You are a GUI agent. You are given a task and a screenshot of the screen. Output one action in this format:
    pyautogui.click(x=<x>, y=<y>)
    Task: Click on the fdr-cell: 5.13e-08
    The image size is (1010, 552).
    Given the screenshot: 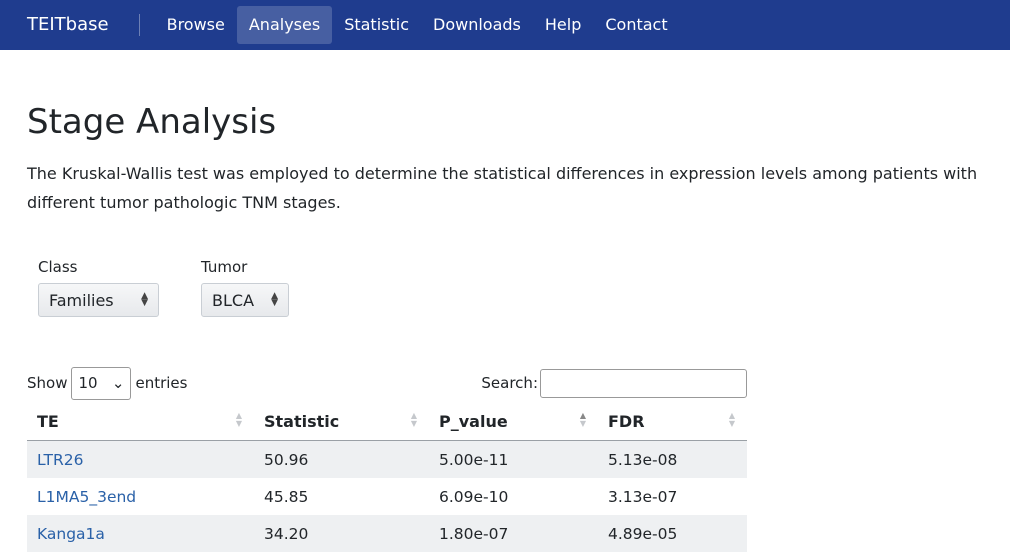 What is the action you would take?
    pyautogui.click(x=672, y=459)
    